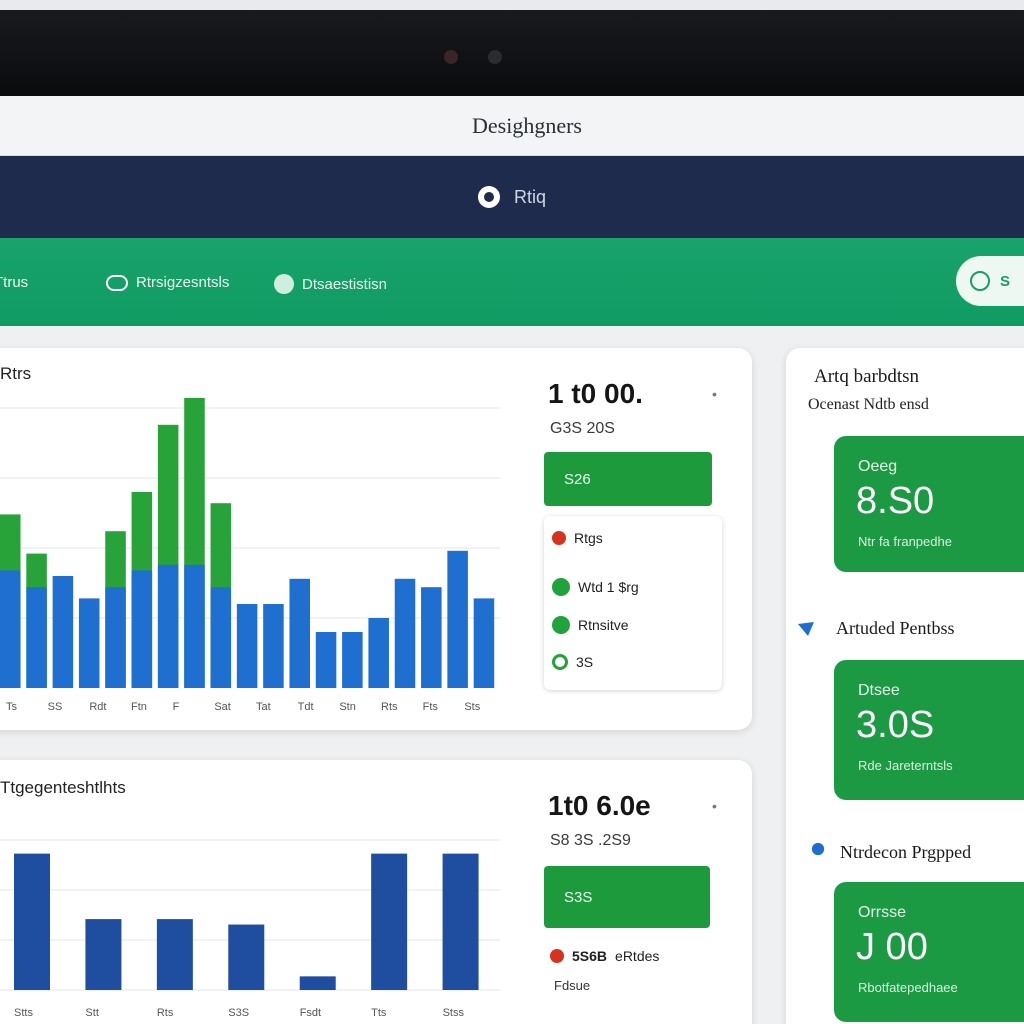 The image size is (1024, 1024). What do you see at coordinates (572, 985) in the screenshot?
I see `legend-note: Fdsue` at bounding box center [572, 985].